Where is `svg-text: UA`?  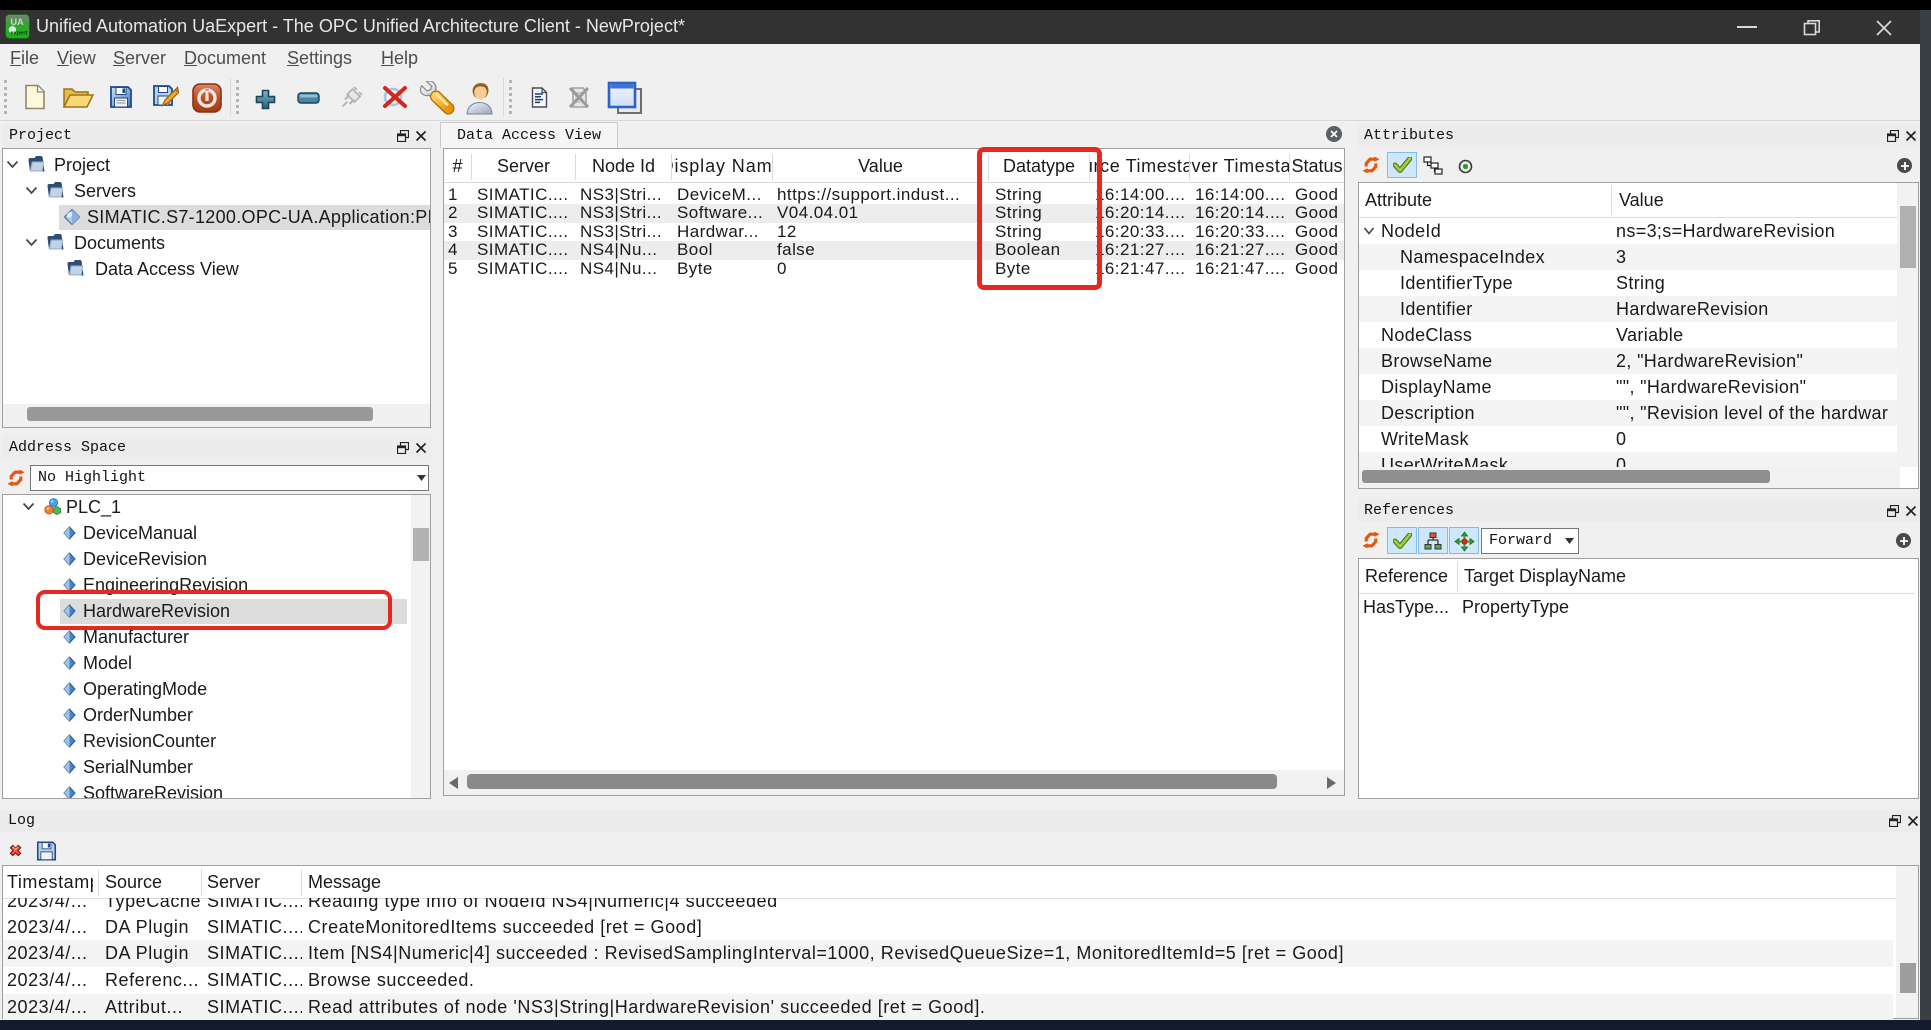
svg-text: UA is located at coordinates (17, 22).